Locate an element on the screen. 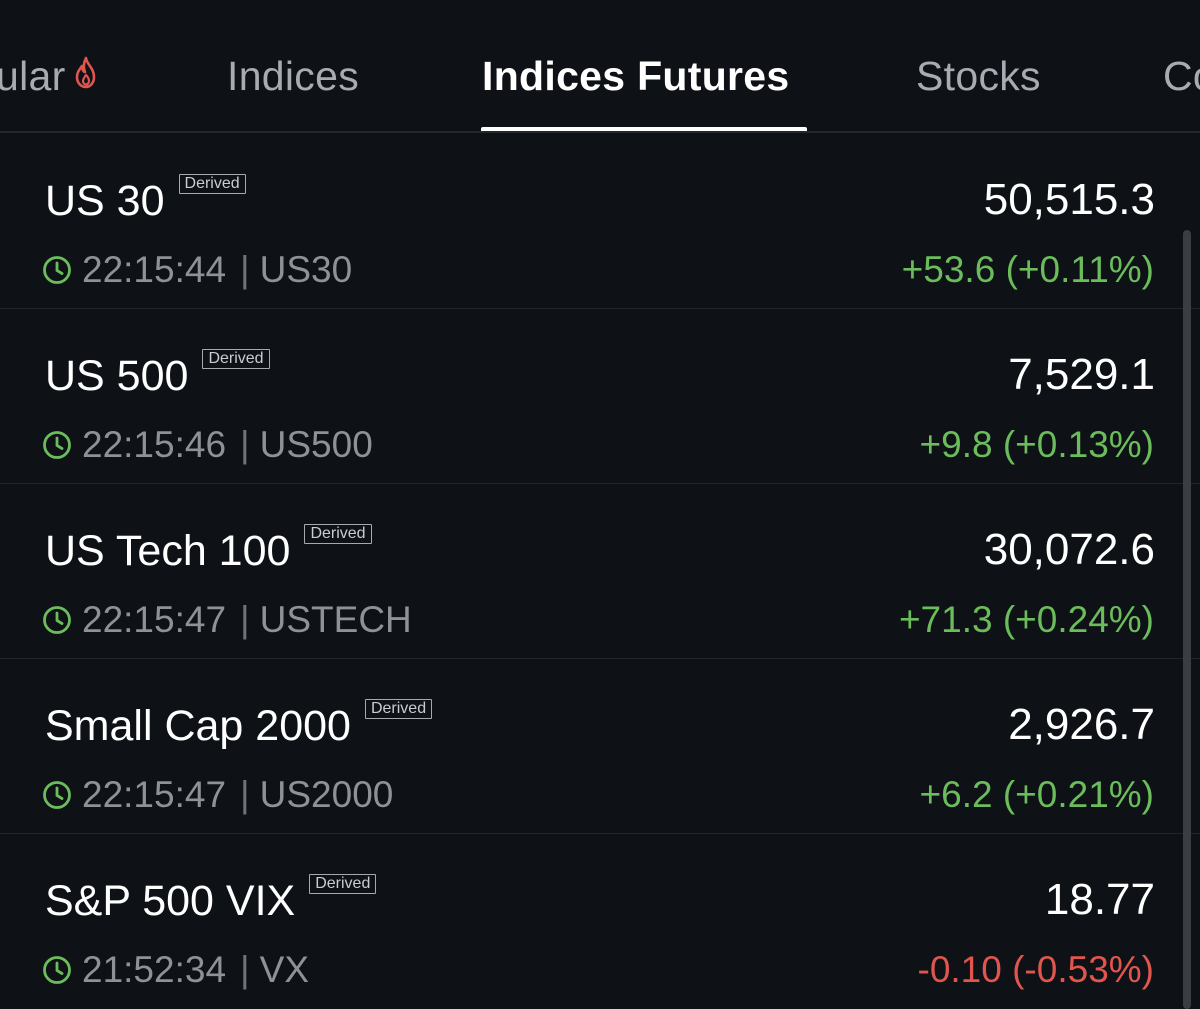  instrument-name: Small Cap 2000 is located at coordinates (198, 726).